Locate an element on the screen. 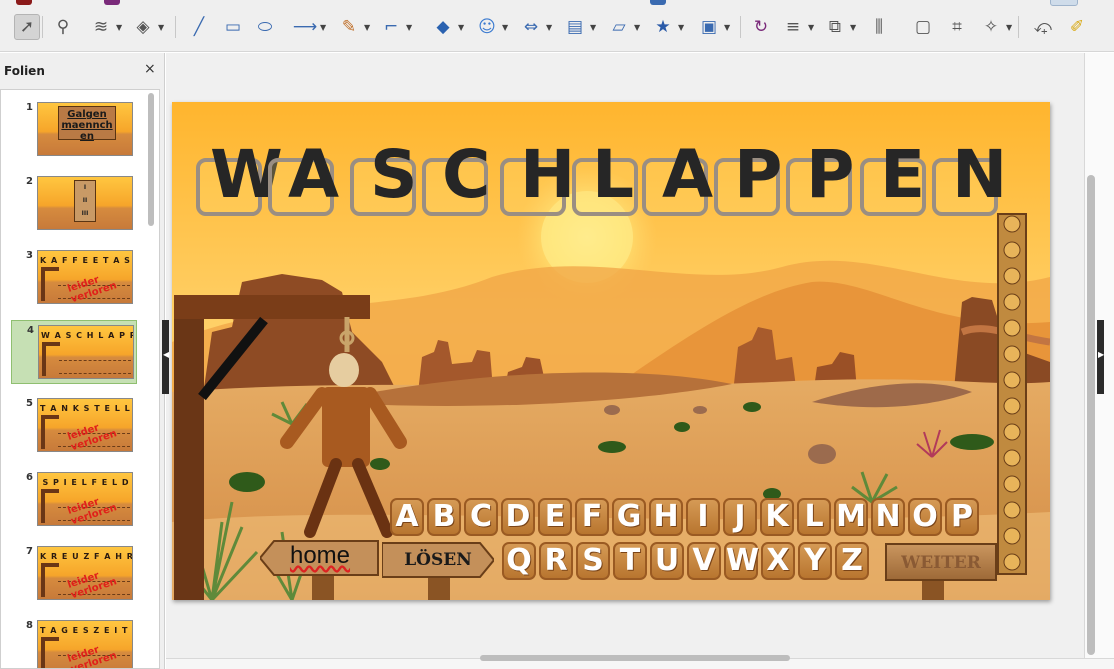 Image resolution: width=1114 pixels, height=669 pixels. rectangle-icon: ▭ is located at coordinates (233, 27).